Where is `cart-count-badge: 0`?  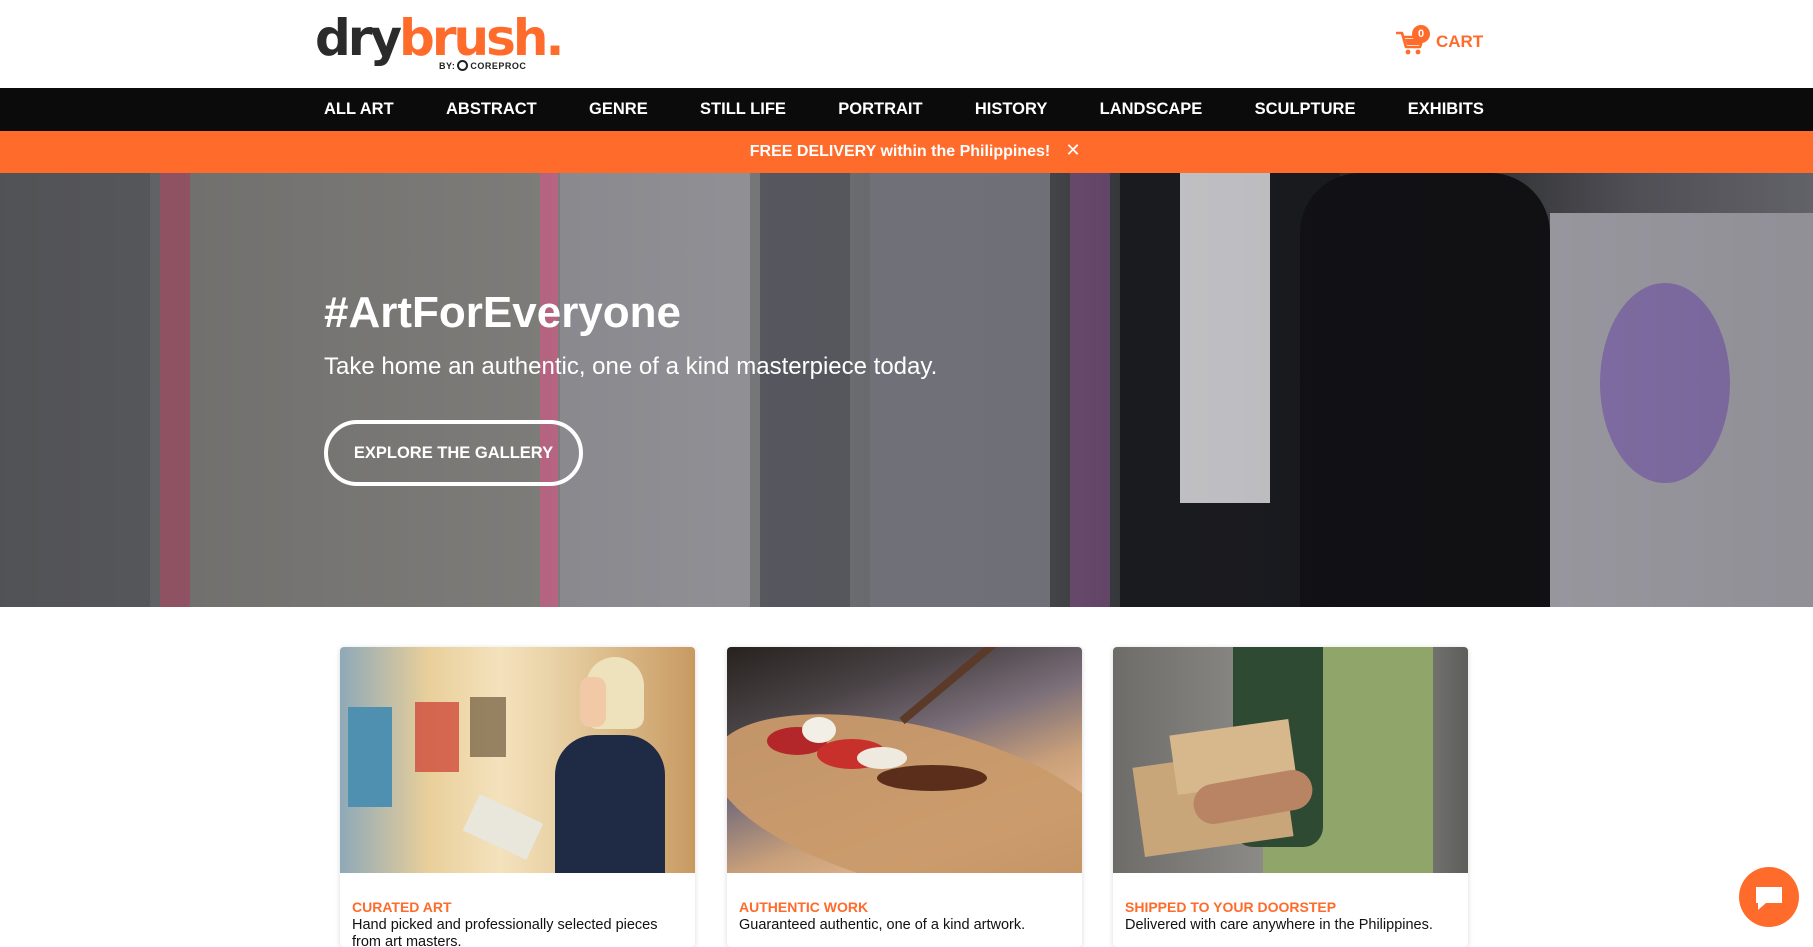 cart-count-badge: 0 is located at coordinates (1421, 34).